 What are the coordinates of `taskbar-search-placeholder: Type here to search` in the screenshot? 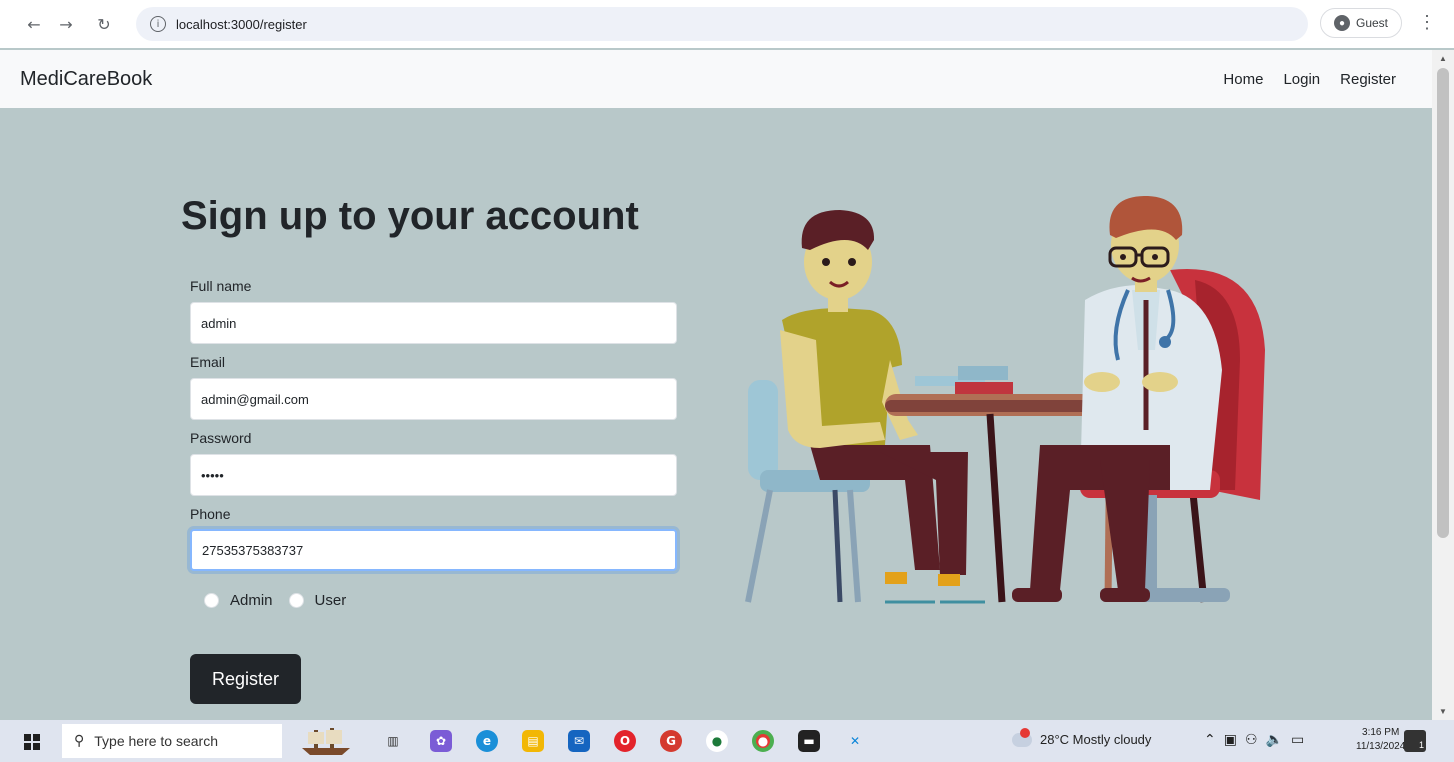 It's located at (156, 741).